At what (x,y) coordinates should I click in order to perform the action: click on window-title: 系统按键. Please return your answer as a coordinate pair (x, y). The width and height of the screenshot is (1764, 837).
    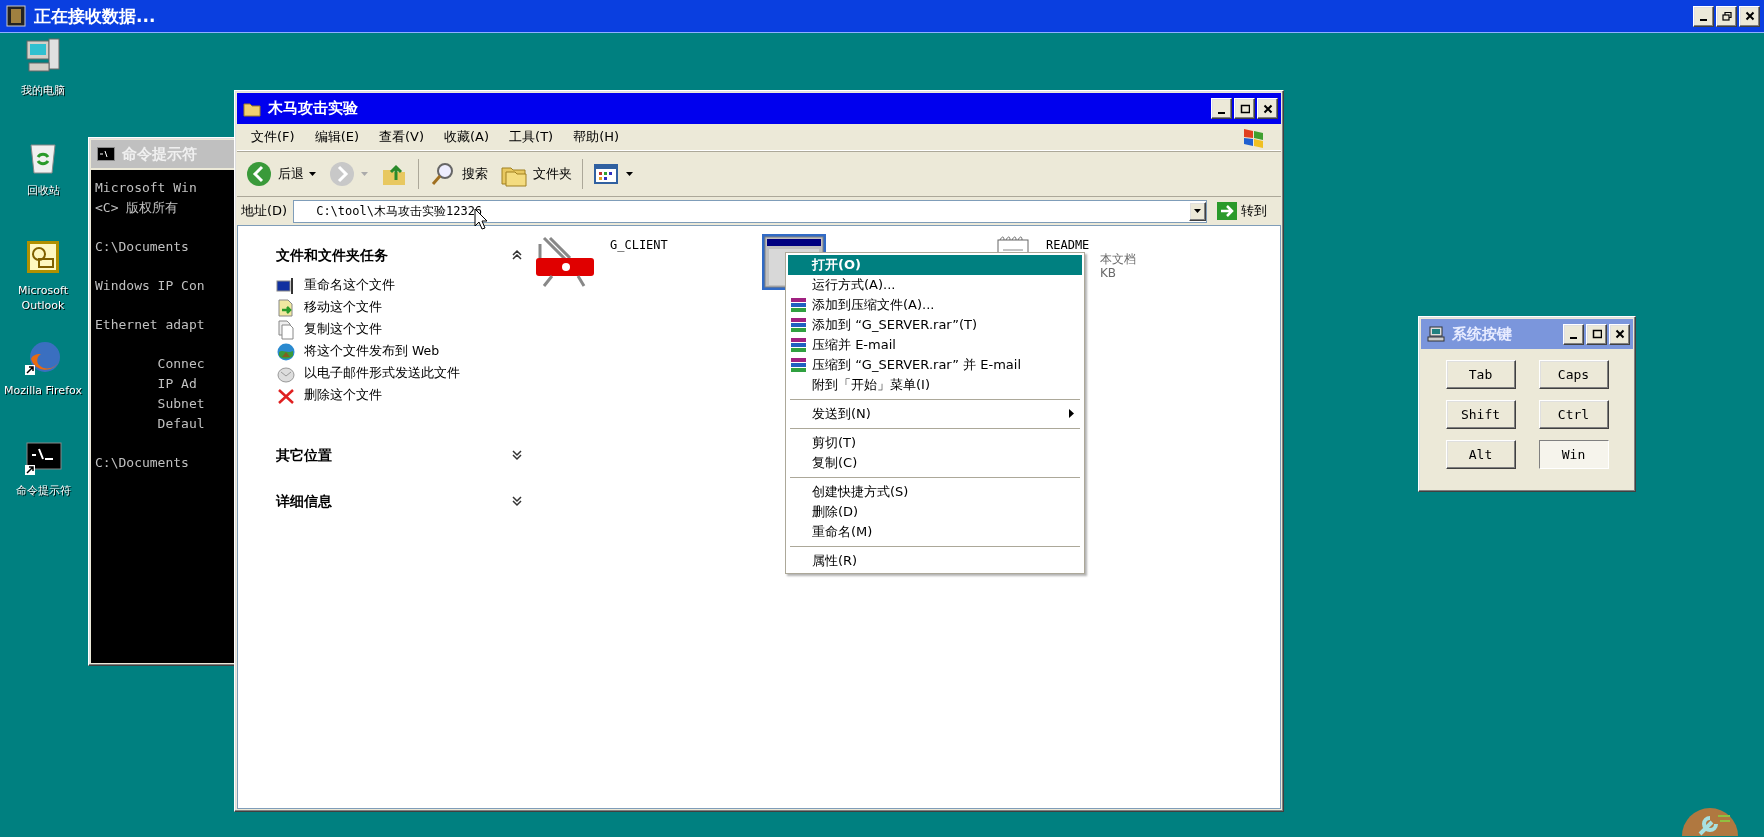
    Looking at the image, I should click on (1482, 334).